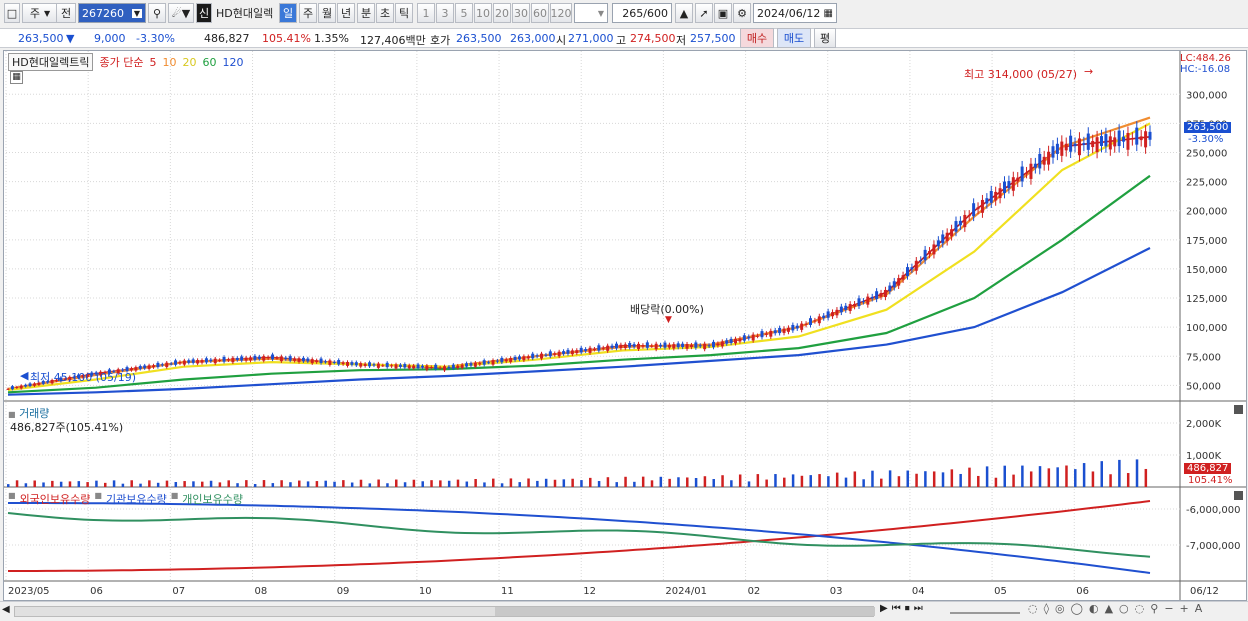 The image size is (1248, 621). Describe the element at coordinates (308, 13) in the screenshot. I see `period-button-week: 주` at that location.